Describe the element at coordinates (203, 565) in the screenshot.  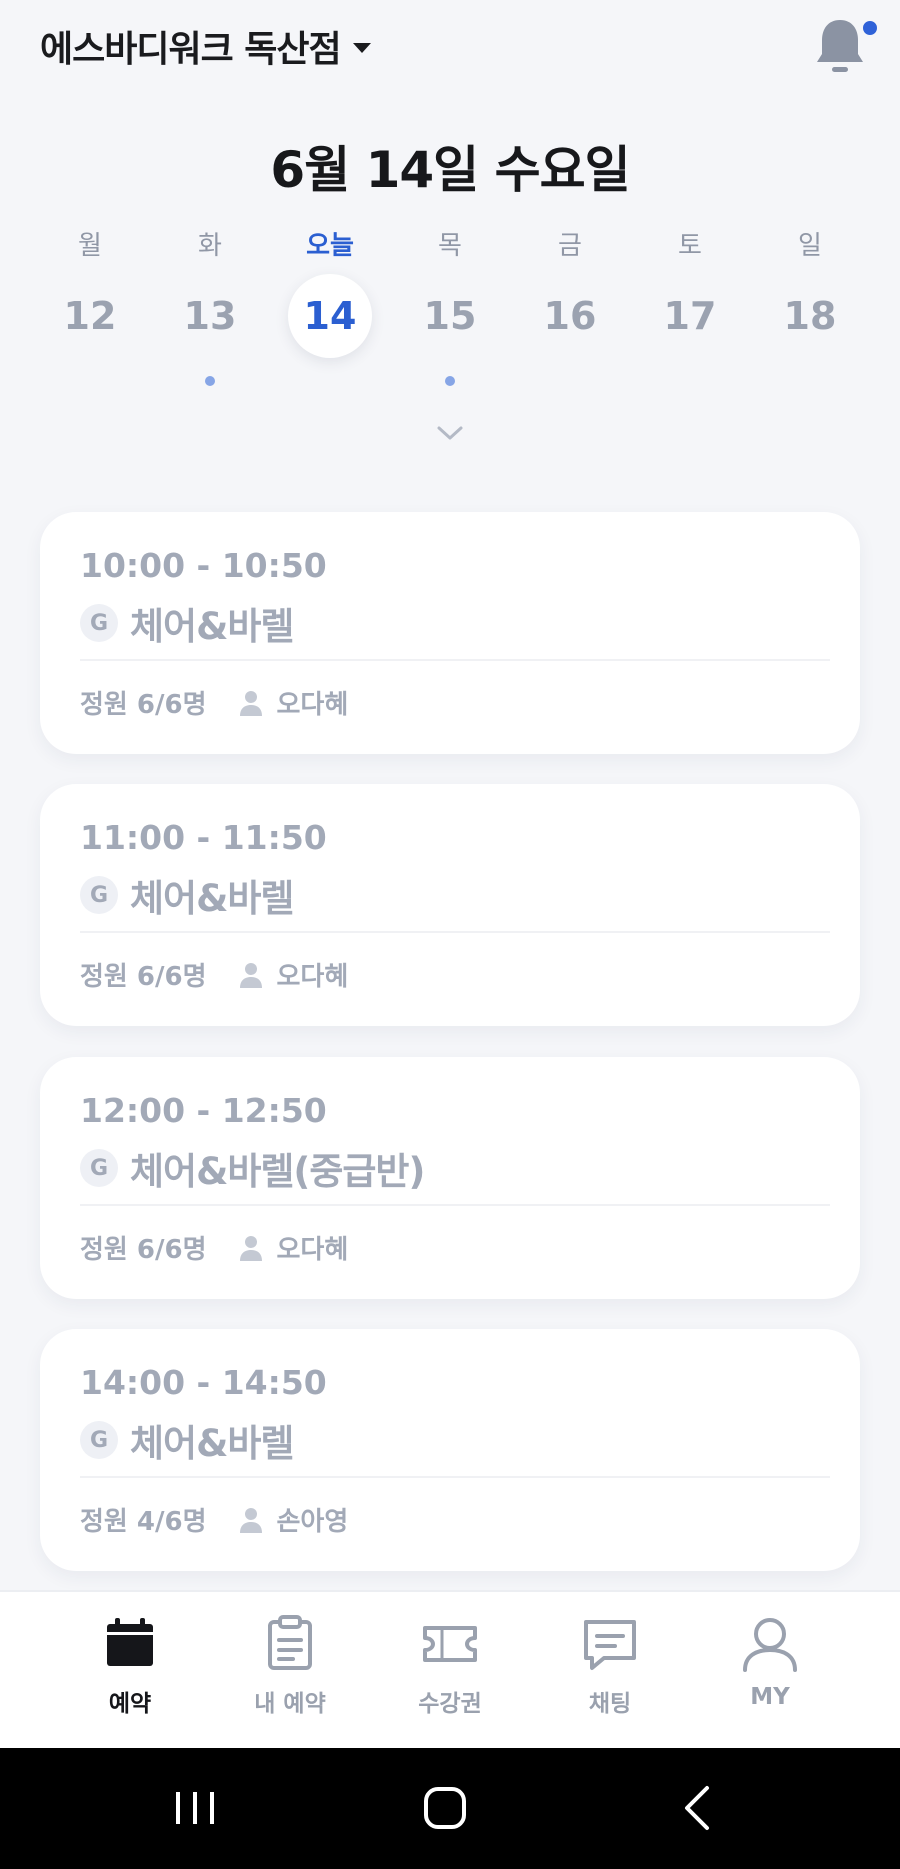
I see `class-time: 10:00 - 10:50` at that location.